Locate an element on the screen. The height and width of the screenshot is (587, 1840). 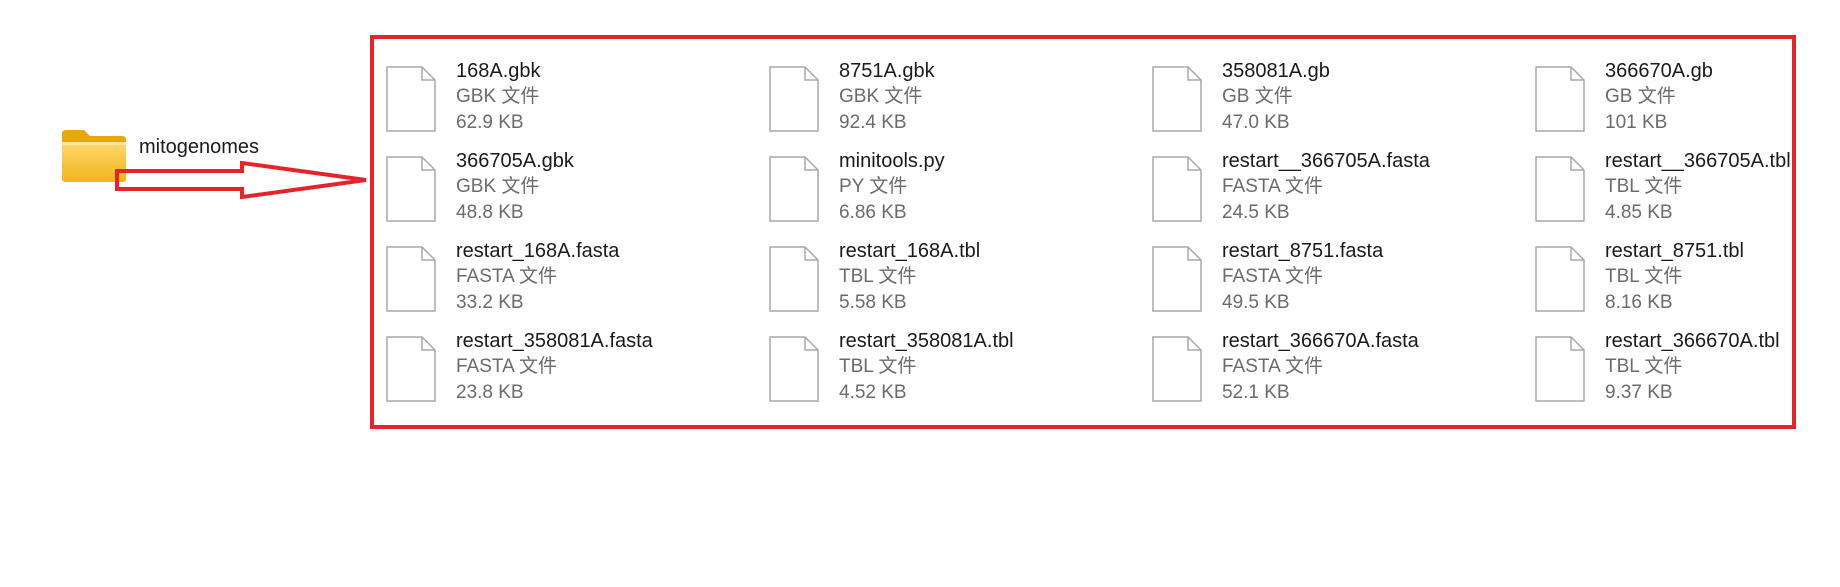
file-type: PY 文件 is located at coordinates (873, 186).